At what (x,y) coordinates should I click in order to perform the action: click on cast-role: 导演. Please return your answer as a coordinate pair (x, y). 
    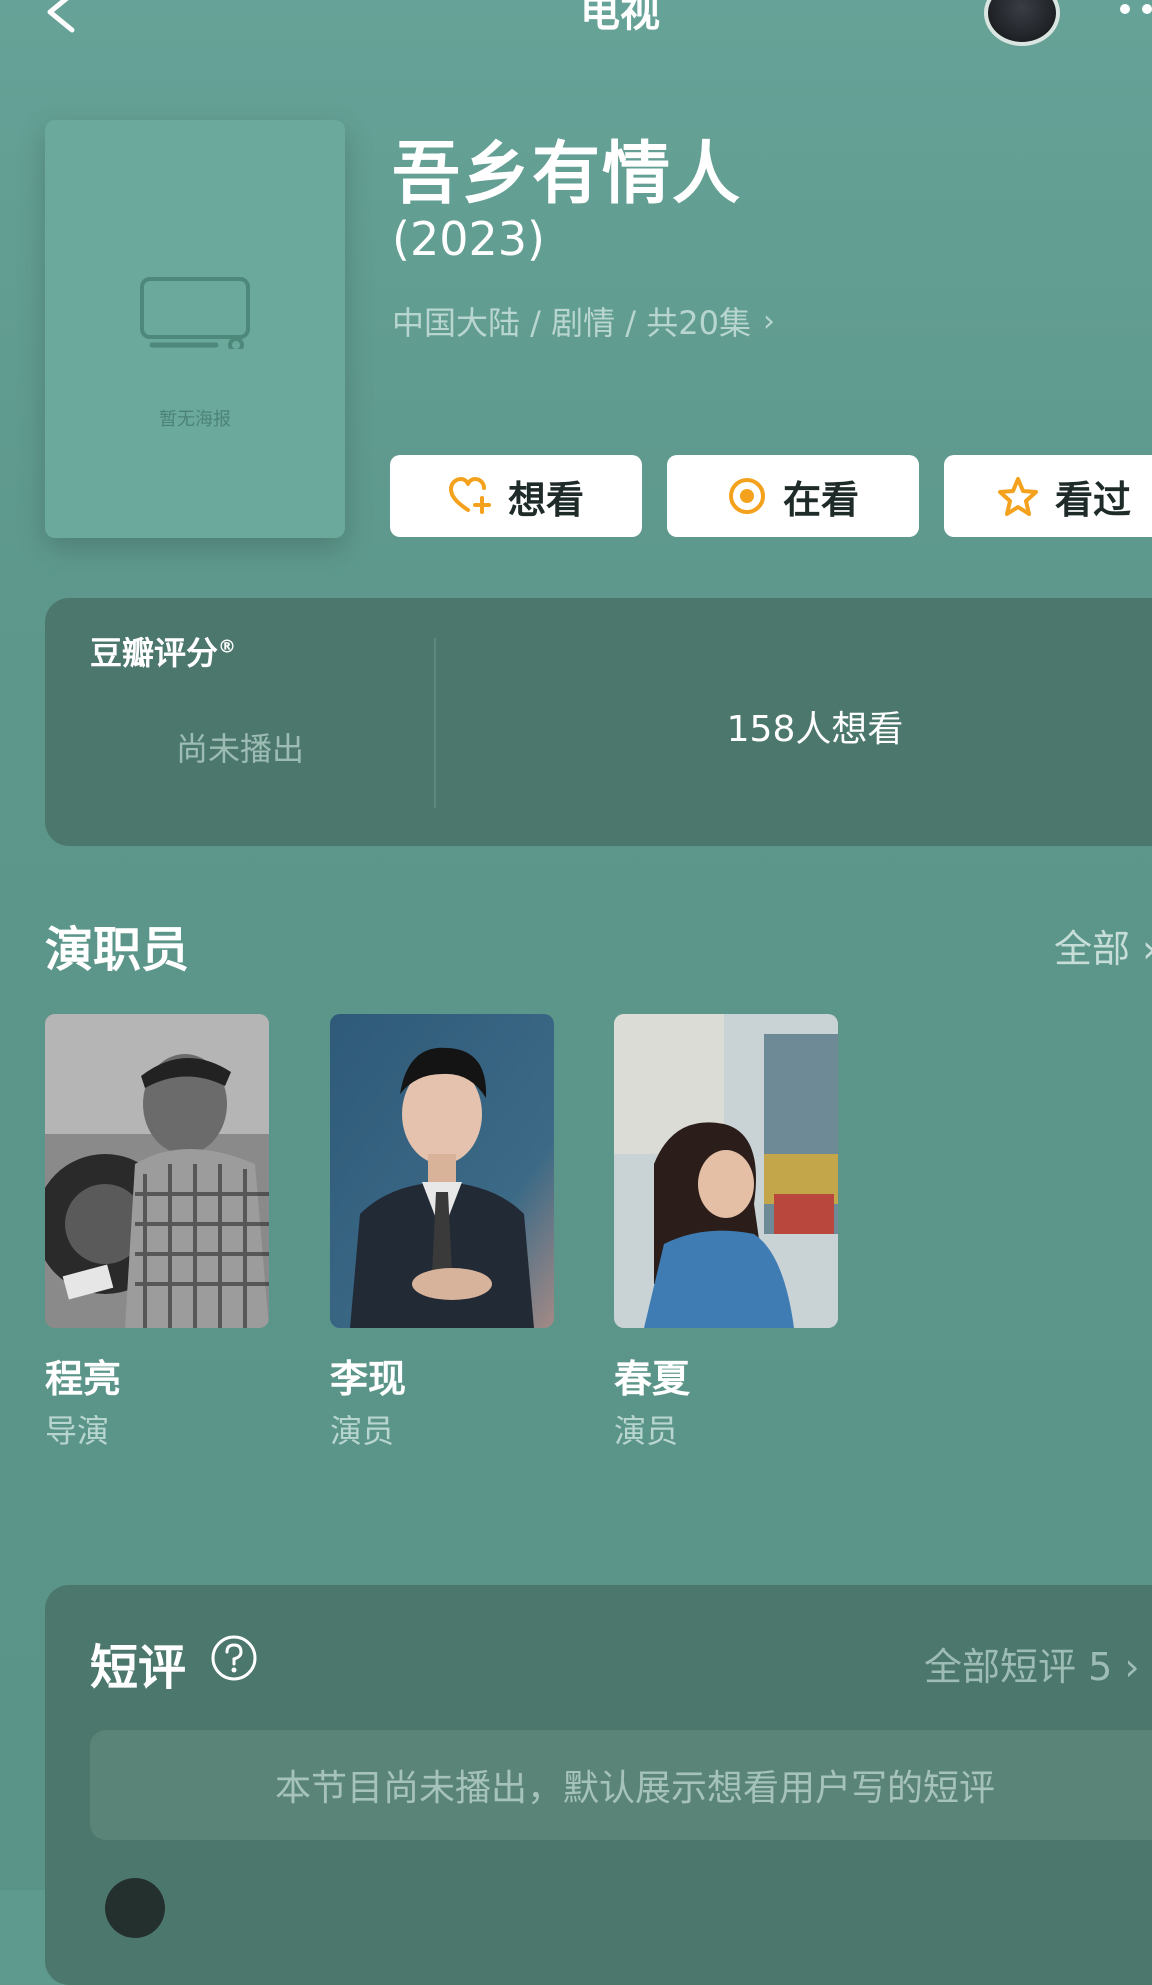
    Looking at the image, I should click on (77, 1431).